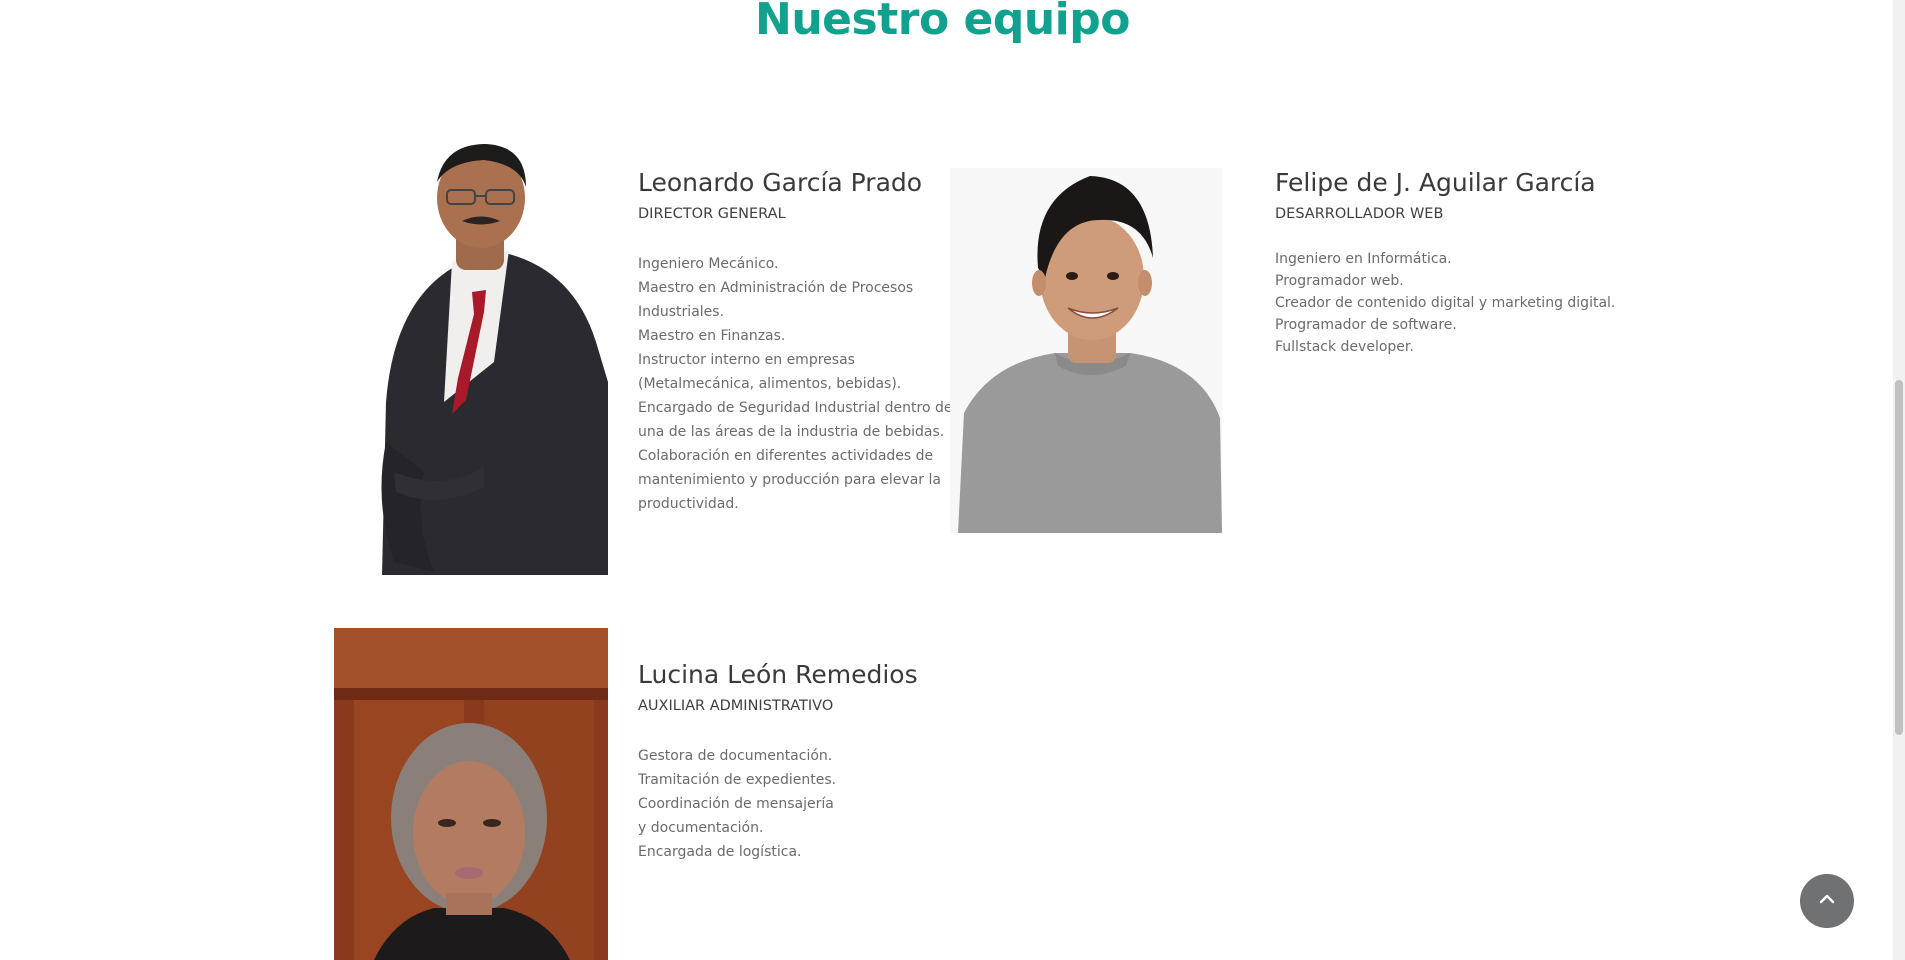 The height and width of the screenshot is (960, 1905). What do you see at coordinates (1363, 259) in the screenshot?
I see `description-line: Ingeniero en Informática.` at bounding box center [1363, 259].